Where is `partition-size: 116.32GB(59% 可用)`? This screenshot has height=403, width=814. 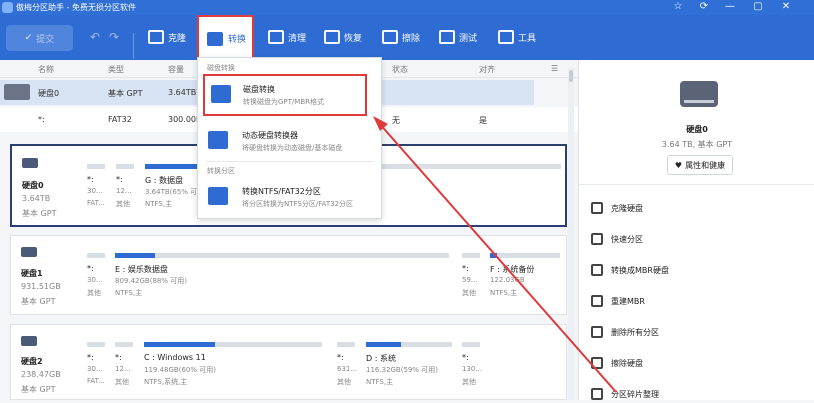 partition-size: 116.32GB(59% 可用) is located at coordinates (402, 370).